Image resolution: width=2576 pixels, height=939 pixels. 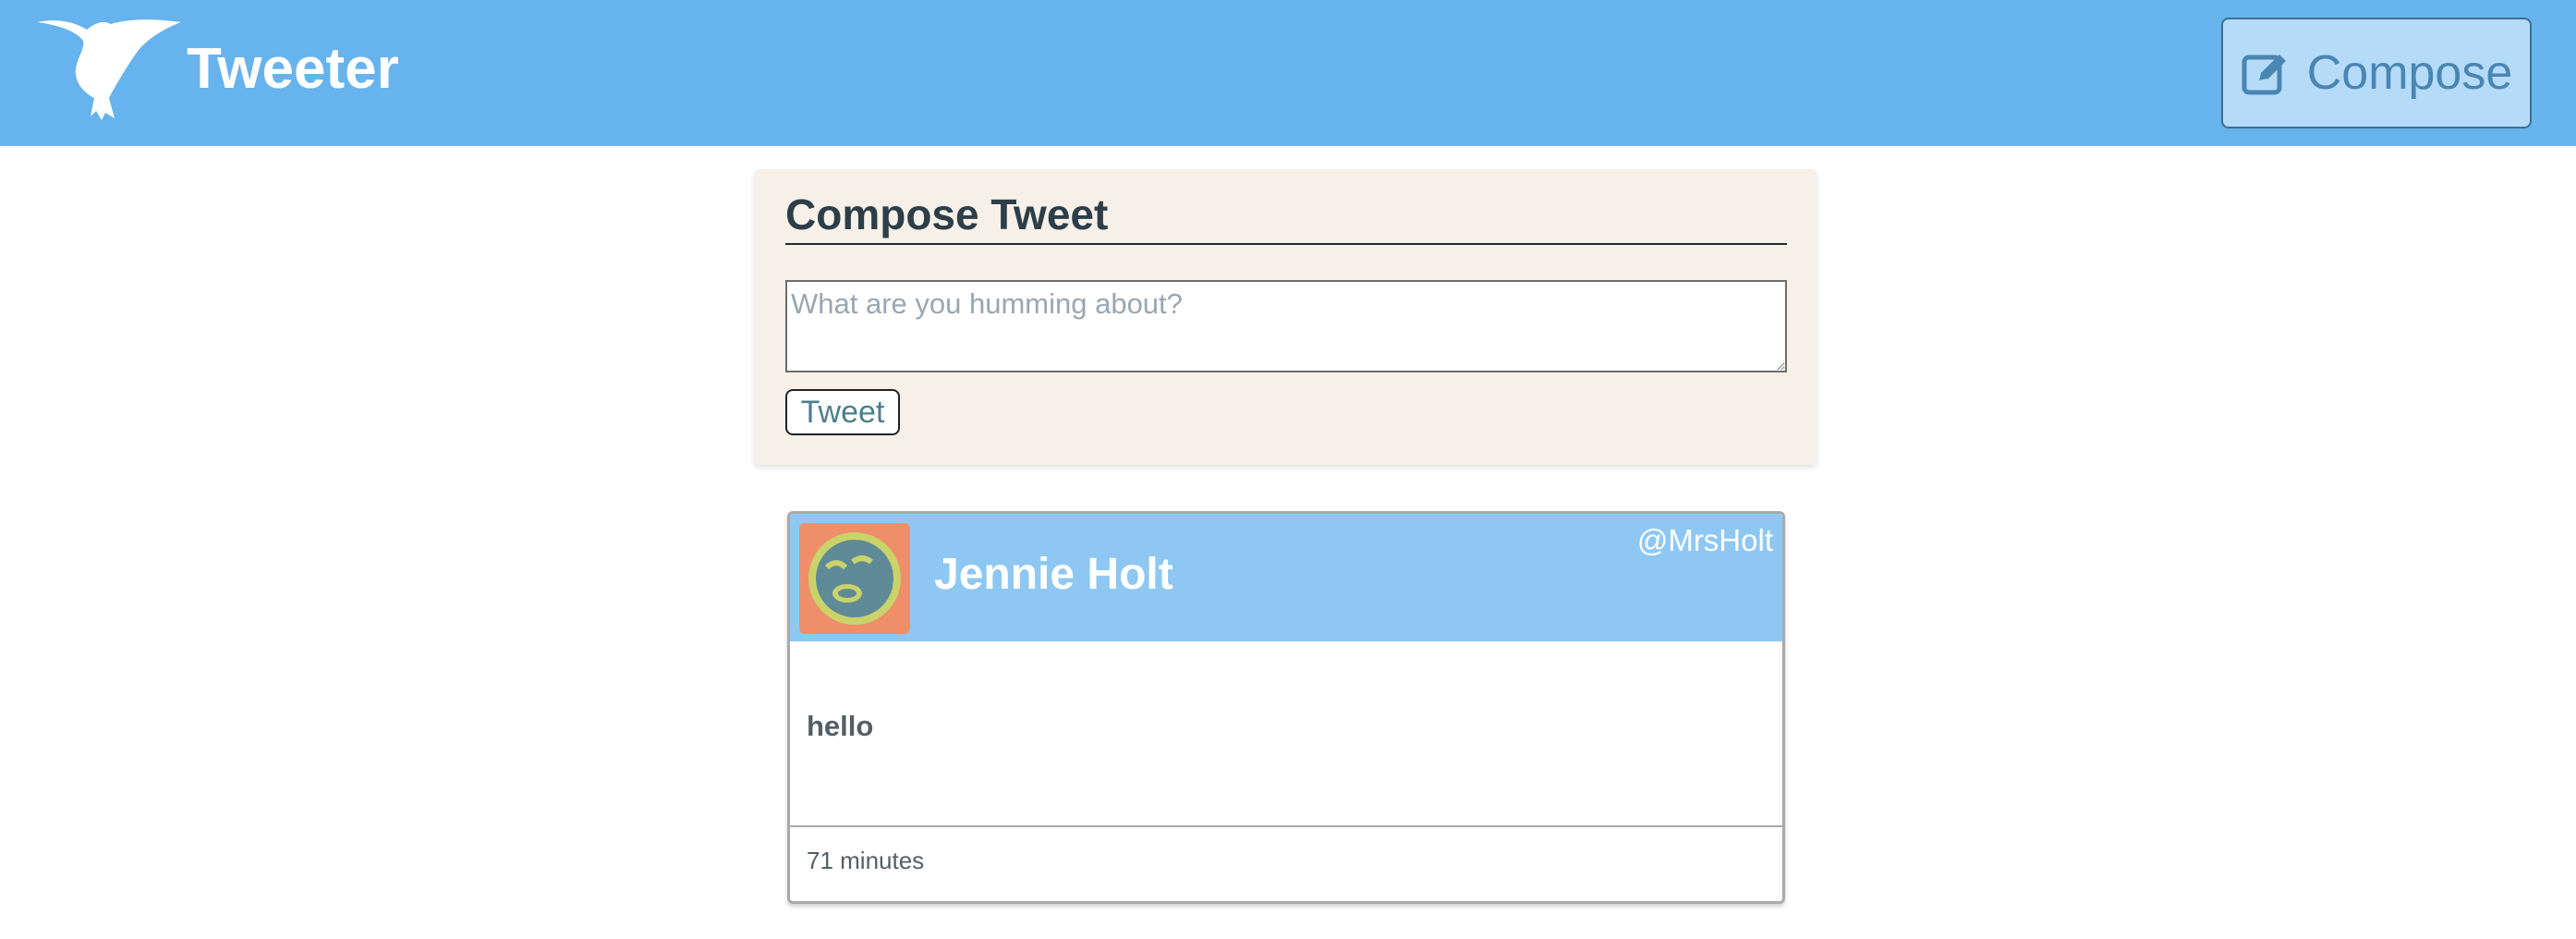 What do you see at coordinates (840, 726) in the screenshot?
I see `tweet-content: hello` at bounding box center [840, 726].